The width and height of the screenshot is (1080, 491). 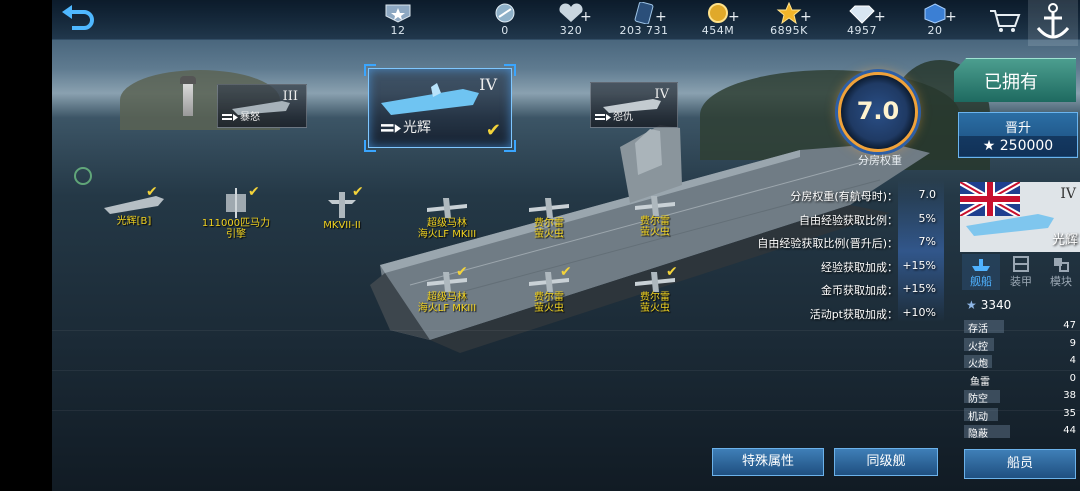 I want to click on special-attributes-button: 特殊属性, so click(x=768, y=462).